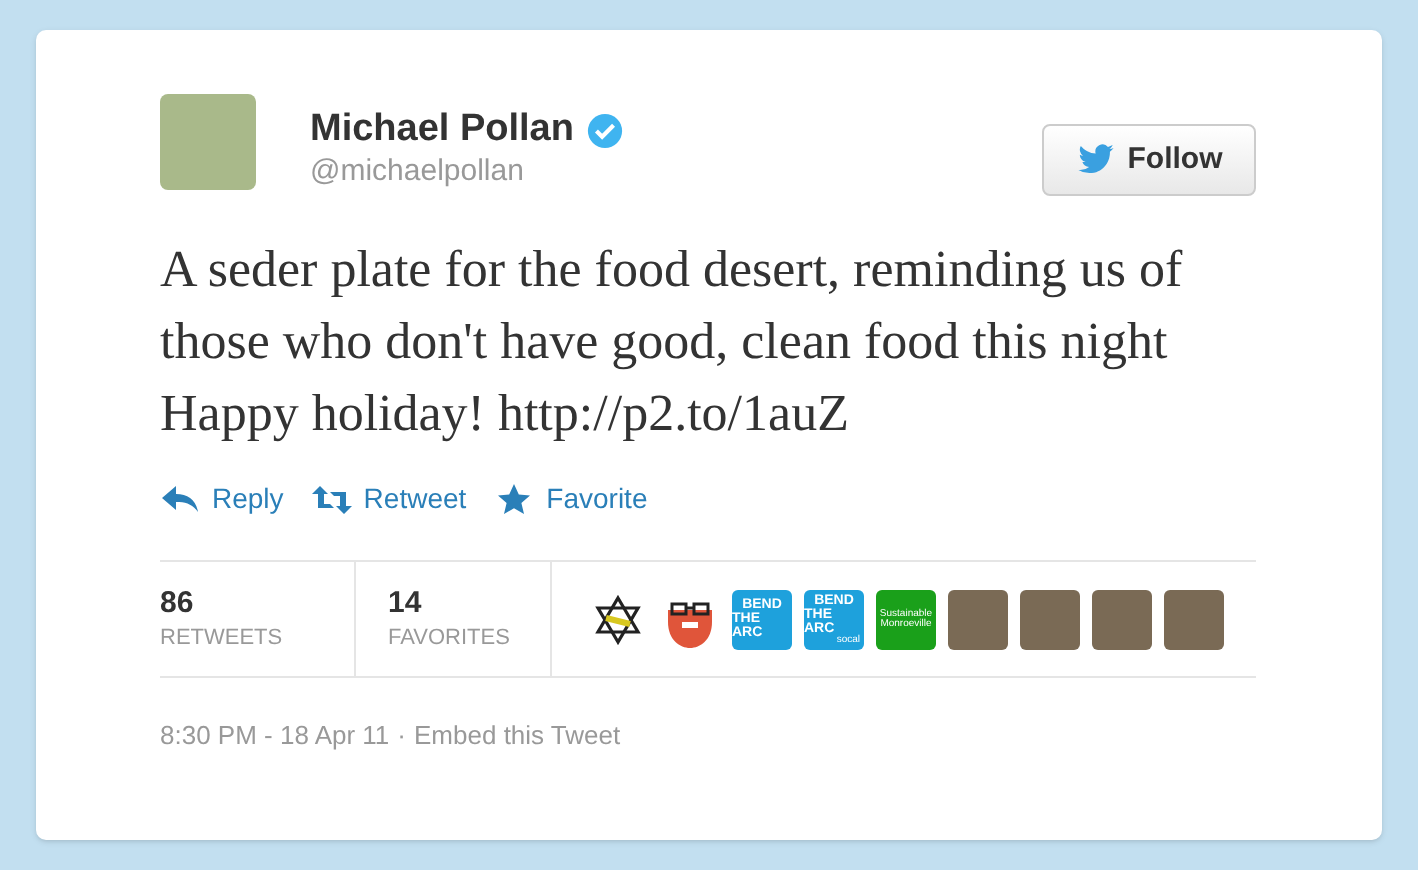 This screenshot has width=1418, height=870. I want to click on follow-button: Follow, so click(1149, 160).